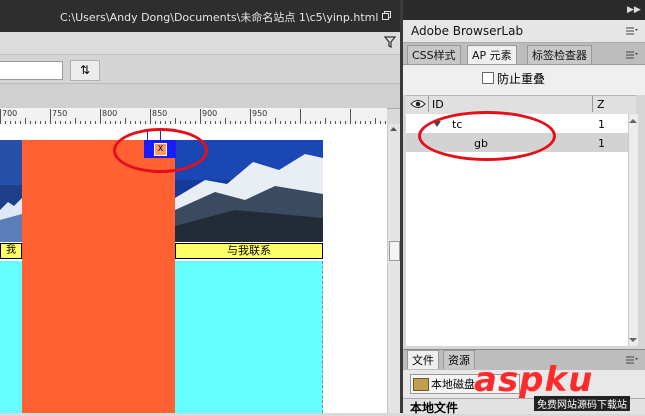  What do you see at coordinates (110, 113) in the screenshot?
I see `ruler-label: 800` at bounding box center [110, 113].